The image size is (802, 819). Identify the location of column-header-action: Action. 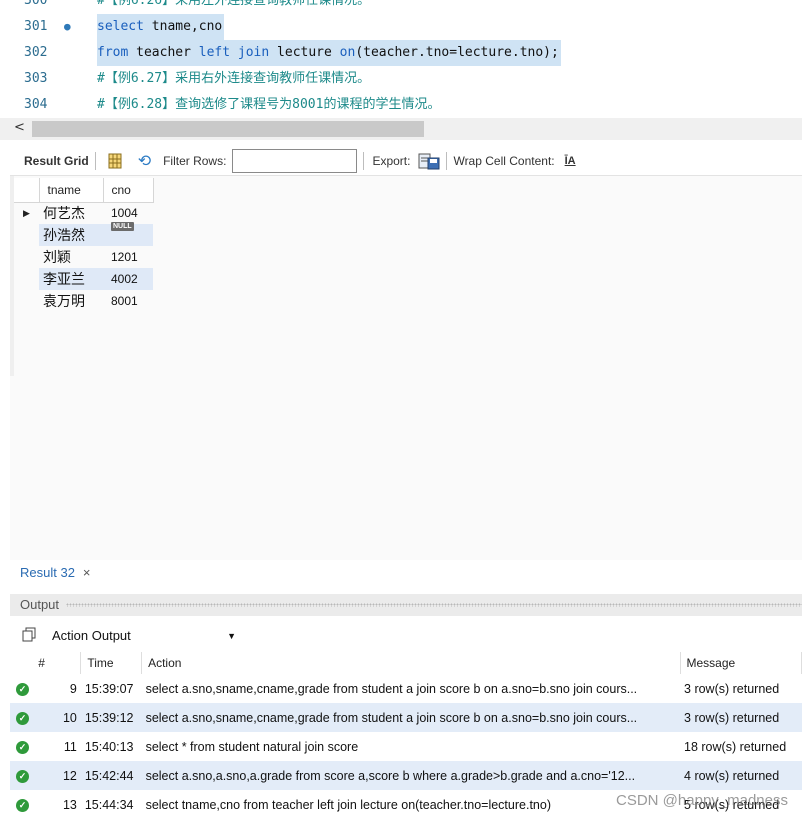
(411, 663).